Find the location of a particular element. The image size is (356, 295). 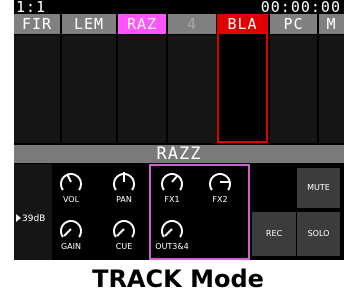

mute-button: MUTE is located at coordinates (318, 188).